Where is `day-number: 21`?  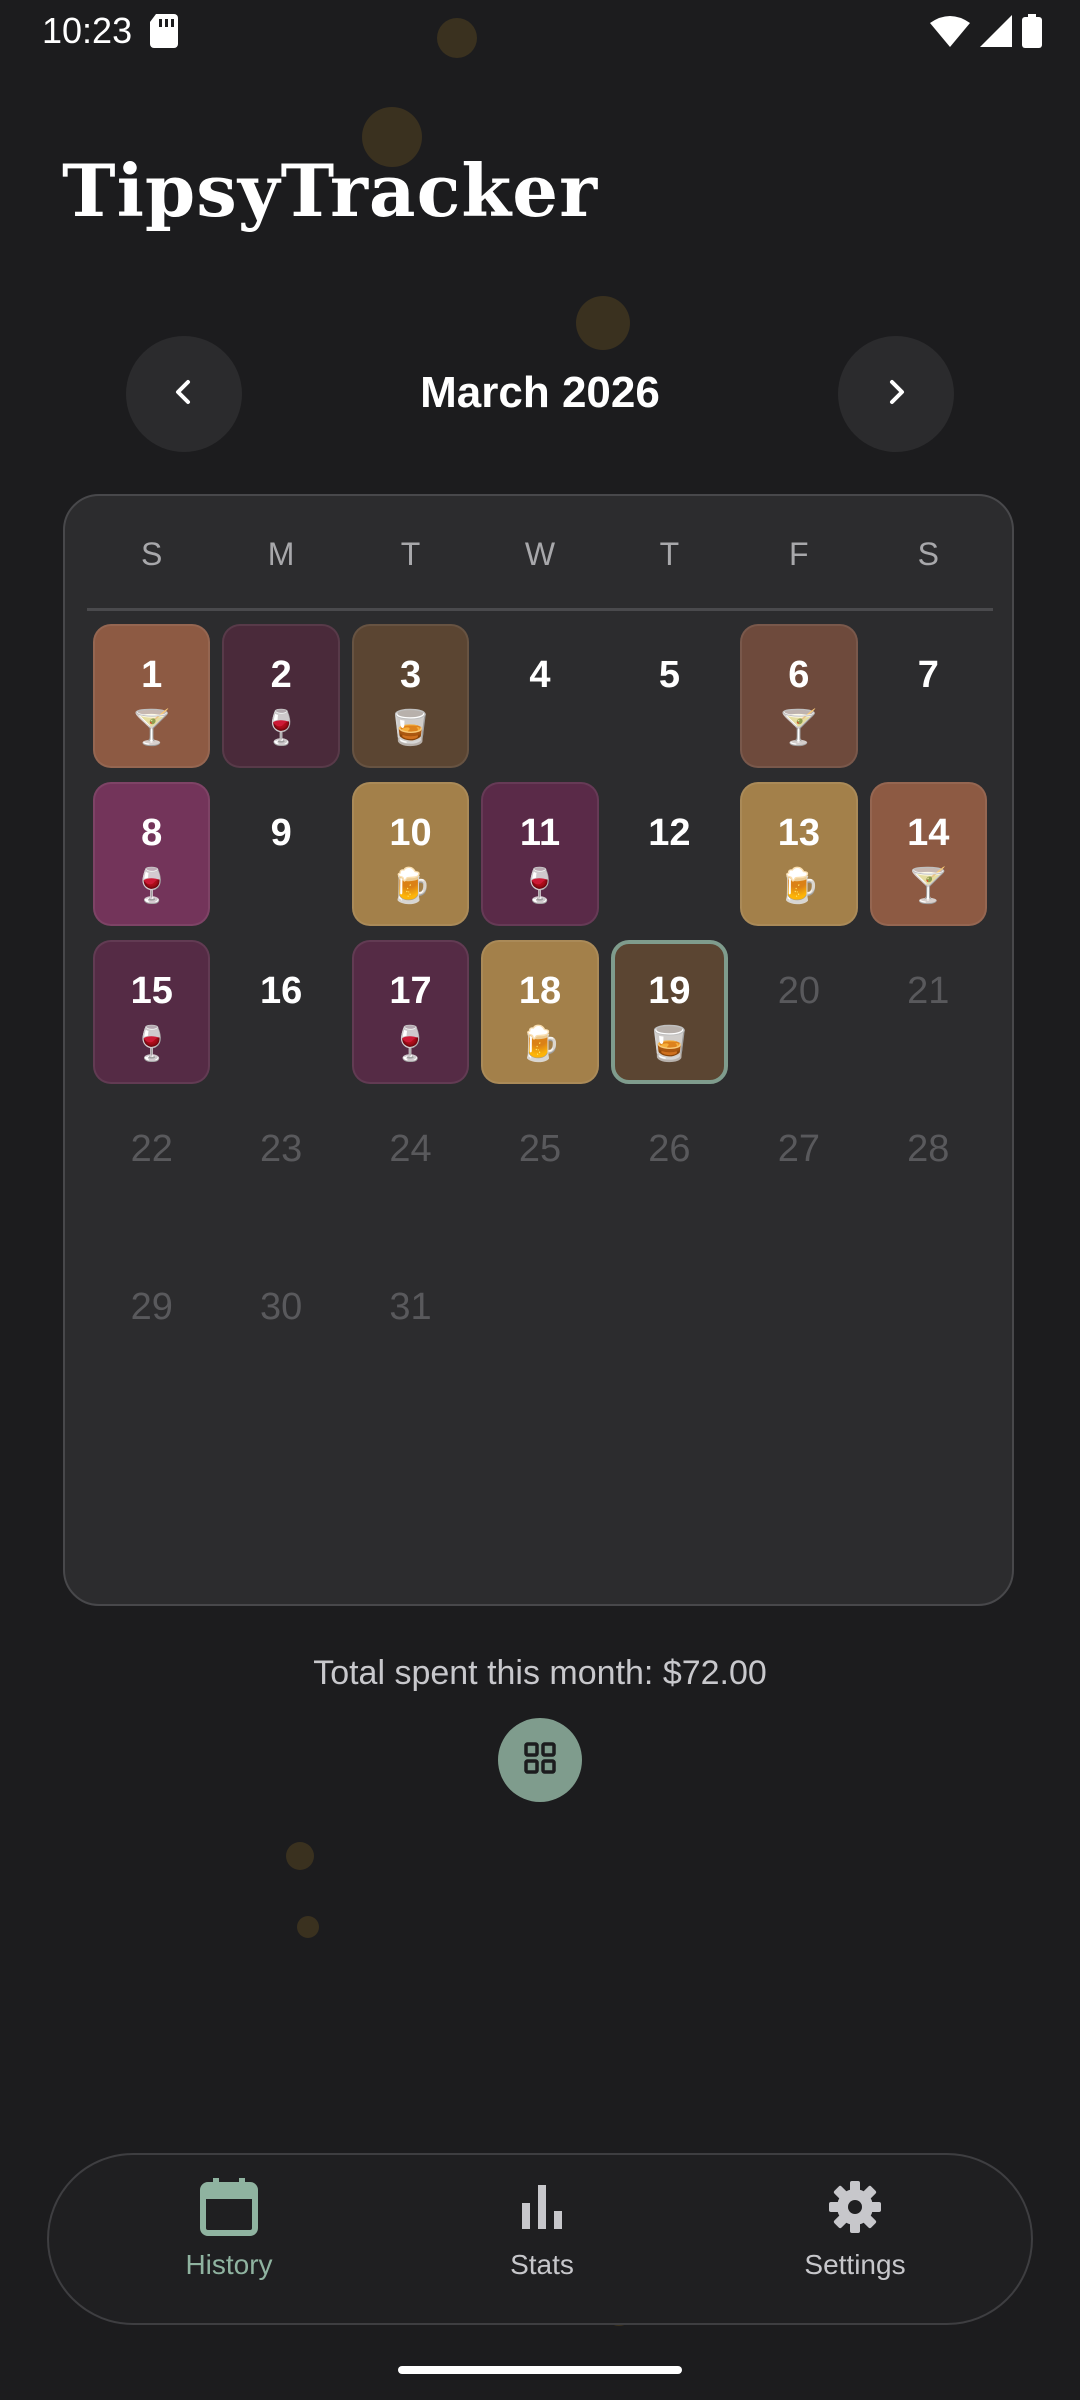
day-number: 21 is located at coordinates (928, 991).